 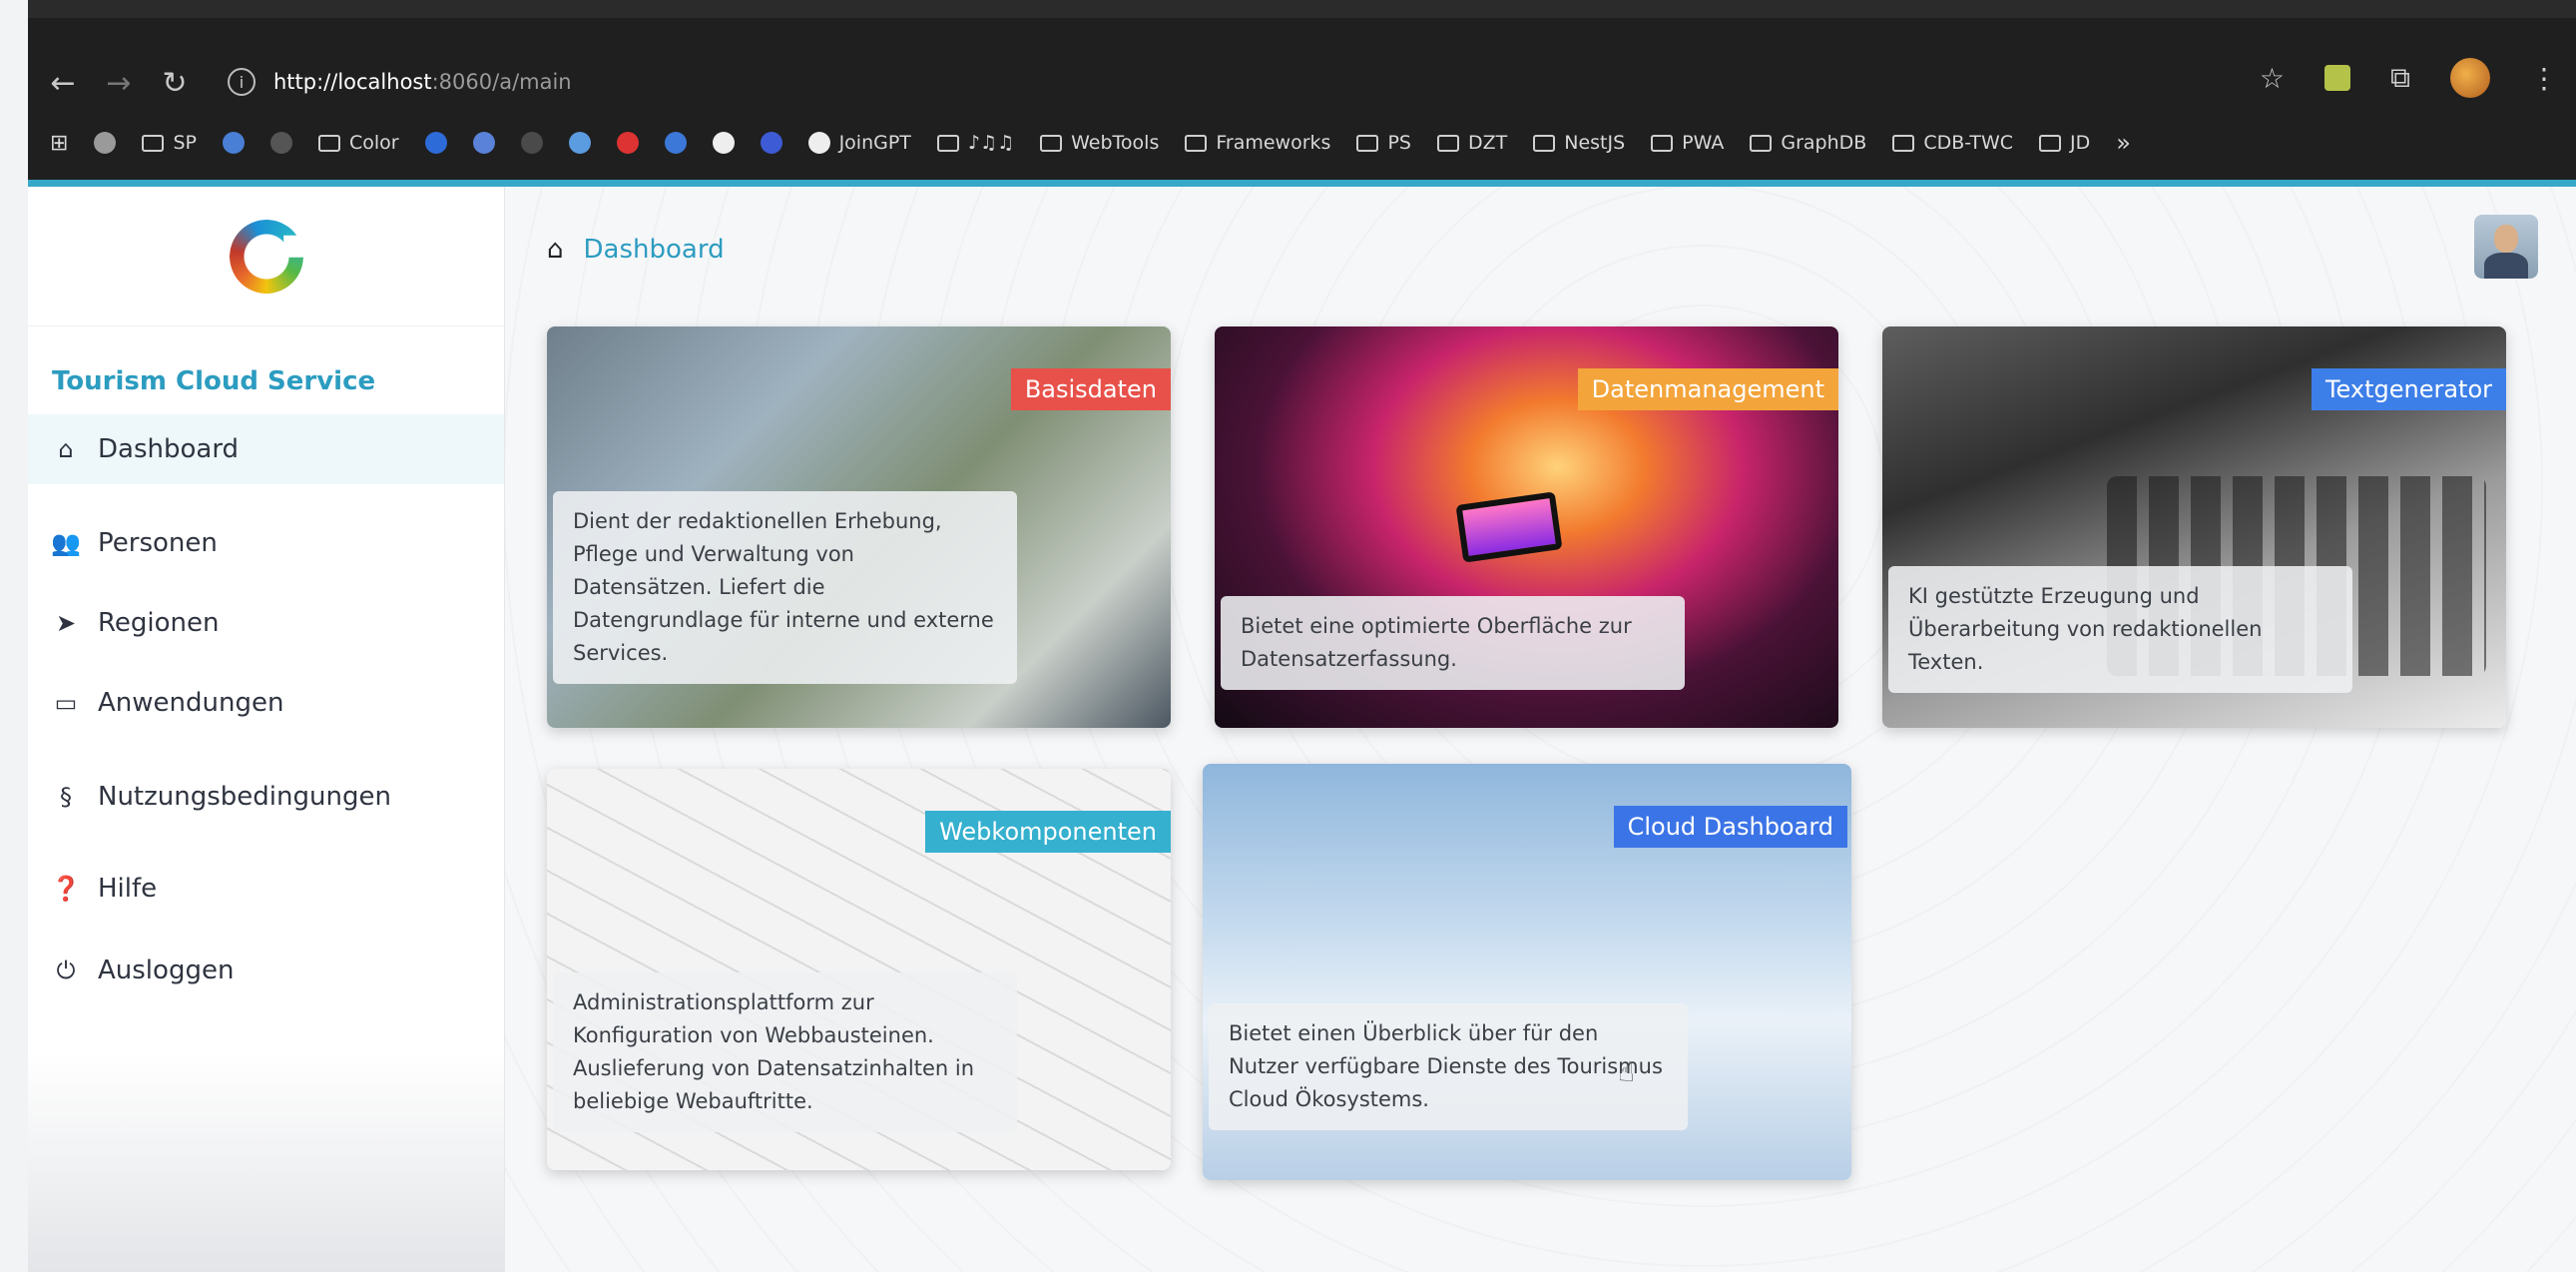 What do you see at coordinates (266, 543) in the screenshot?
I see `sidebar-item-personen: 👥 Personen` at bounding box center [266, 543].